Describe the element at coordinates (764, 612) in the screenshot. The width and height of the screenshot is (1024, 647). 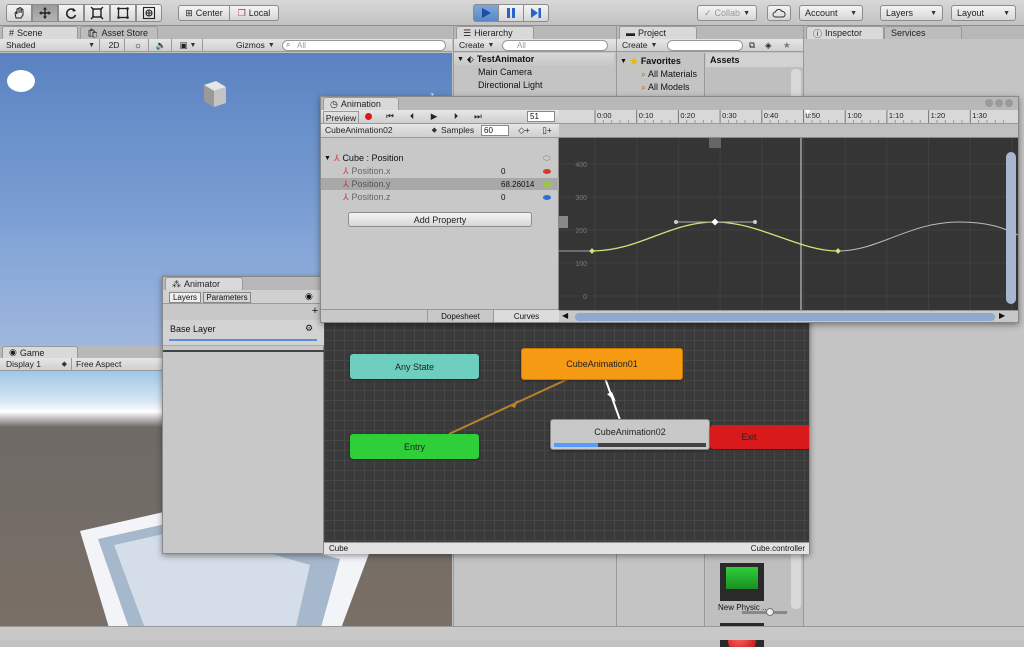
I see `thumbnail-size-slider` at that location.